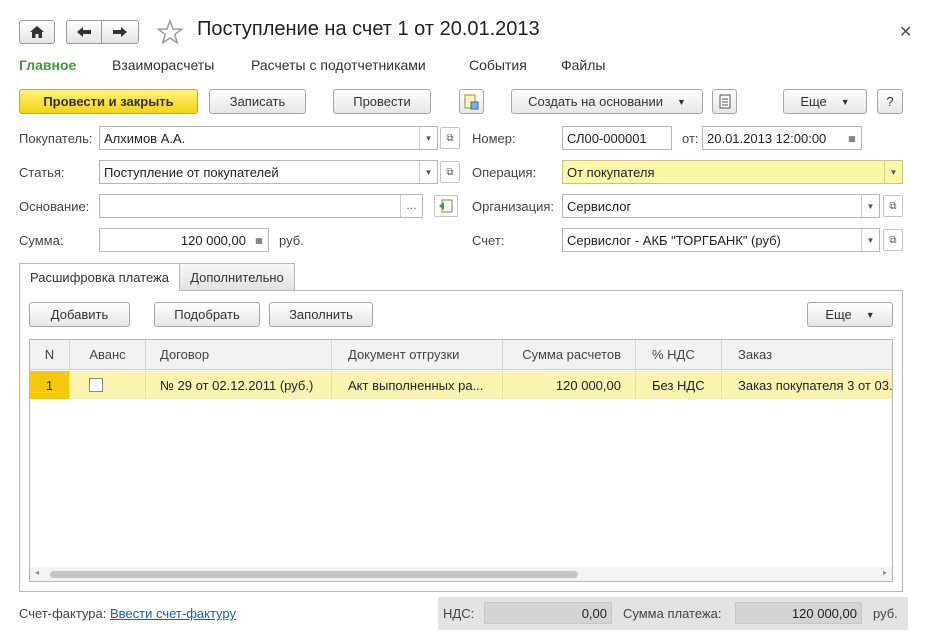 The height and width of the screenshot is (640, 929). I want to click on cell-contract: № 29 от 02.12.2011 (руб.), so click(239, 385).